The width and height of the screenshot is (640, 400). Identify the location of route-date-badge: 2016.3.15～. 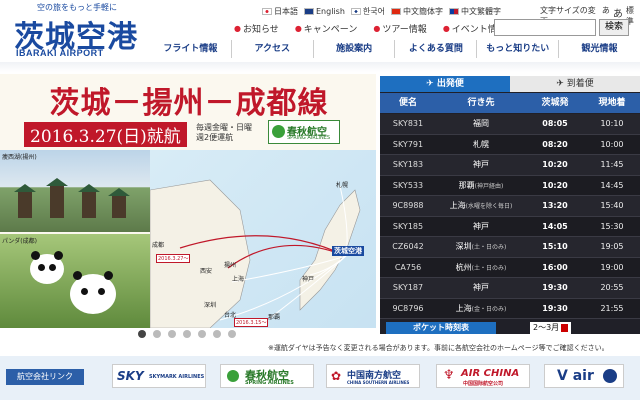
(251, 322).